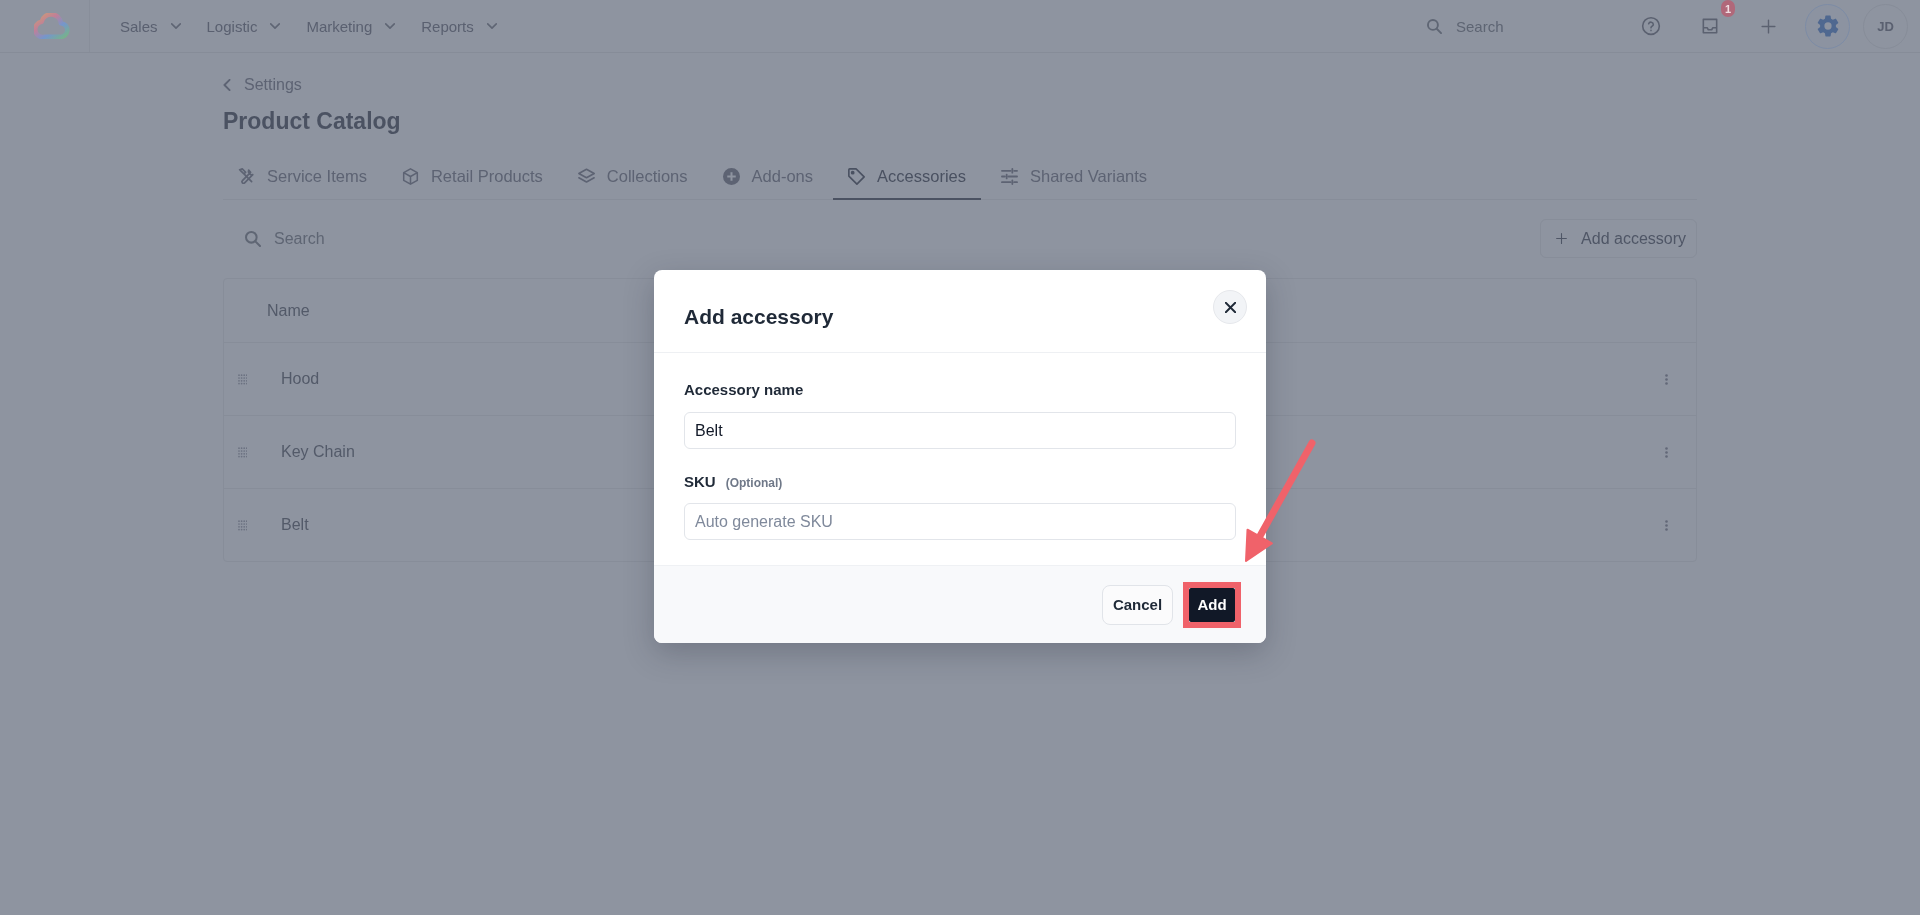  Describe the element at coordinates (227, 85) in the screenshot. I see `chevron-left-icon` at that location.